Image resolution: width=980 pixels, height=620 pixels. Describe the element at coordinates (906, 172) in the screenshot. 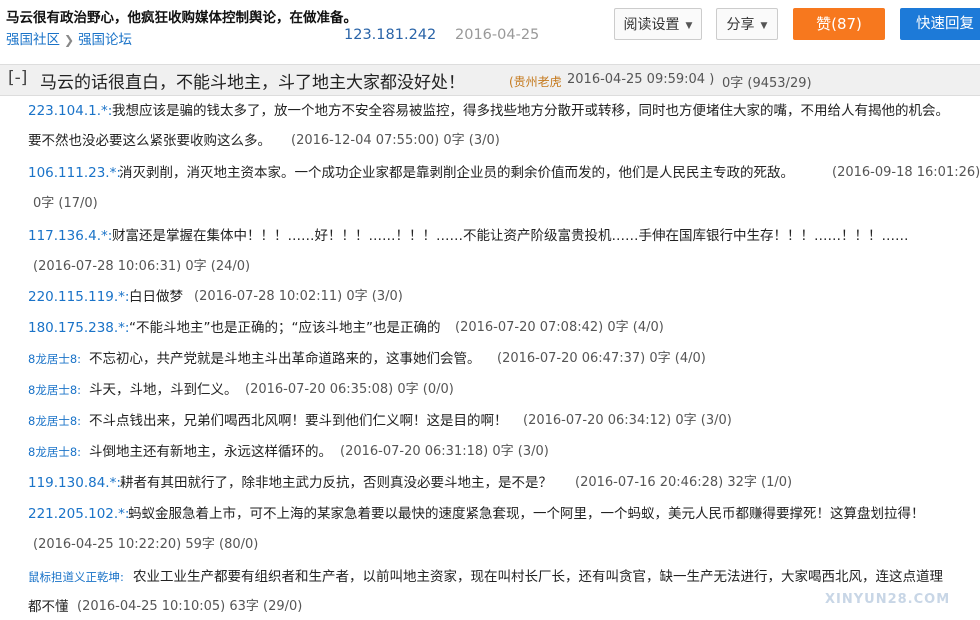

I see `reply-meta-time: (2016-09-18 16:01:26)` at that location.